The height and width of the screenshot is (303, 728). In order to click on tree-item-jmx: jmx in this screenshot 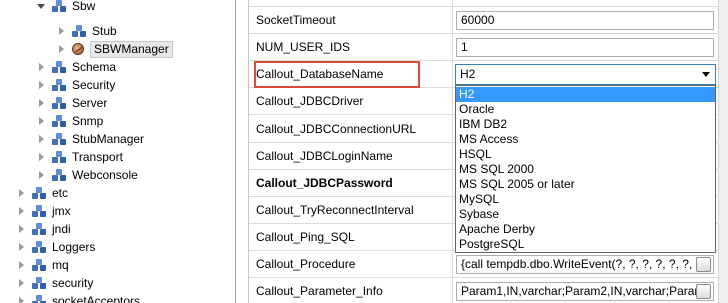, I will do `click(43, 211)`.